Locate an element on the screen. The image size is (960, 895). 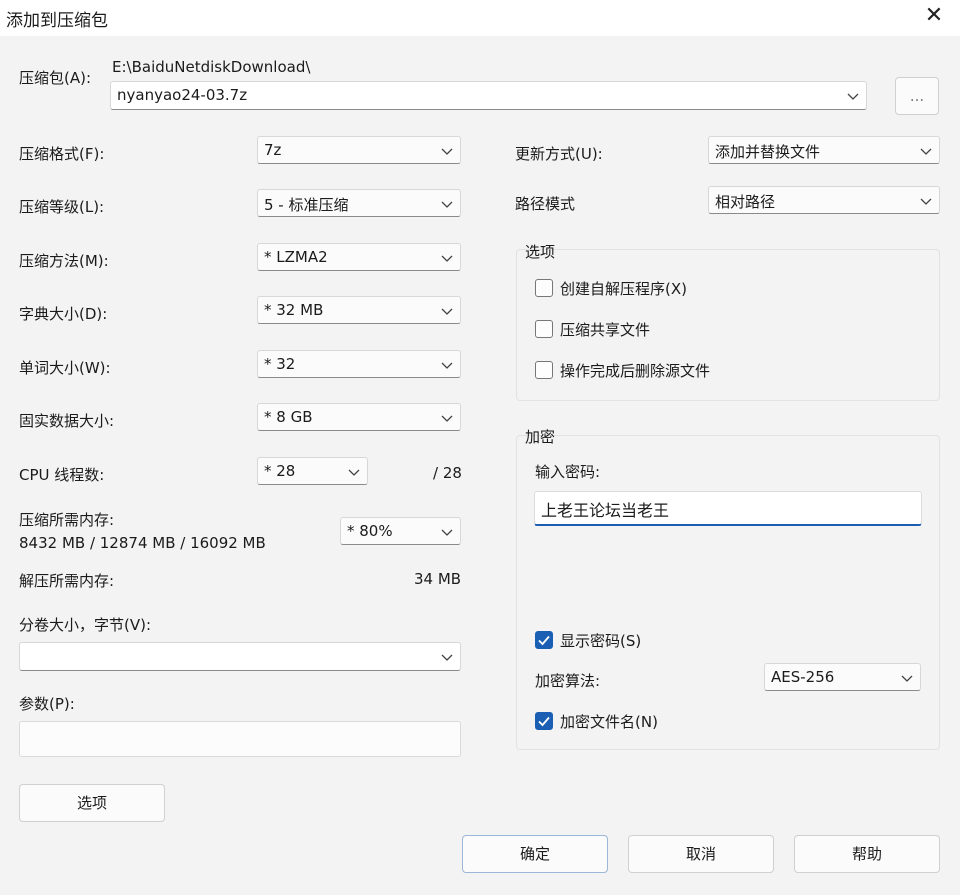
params-input is located at coordinates (240, 739).